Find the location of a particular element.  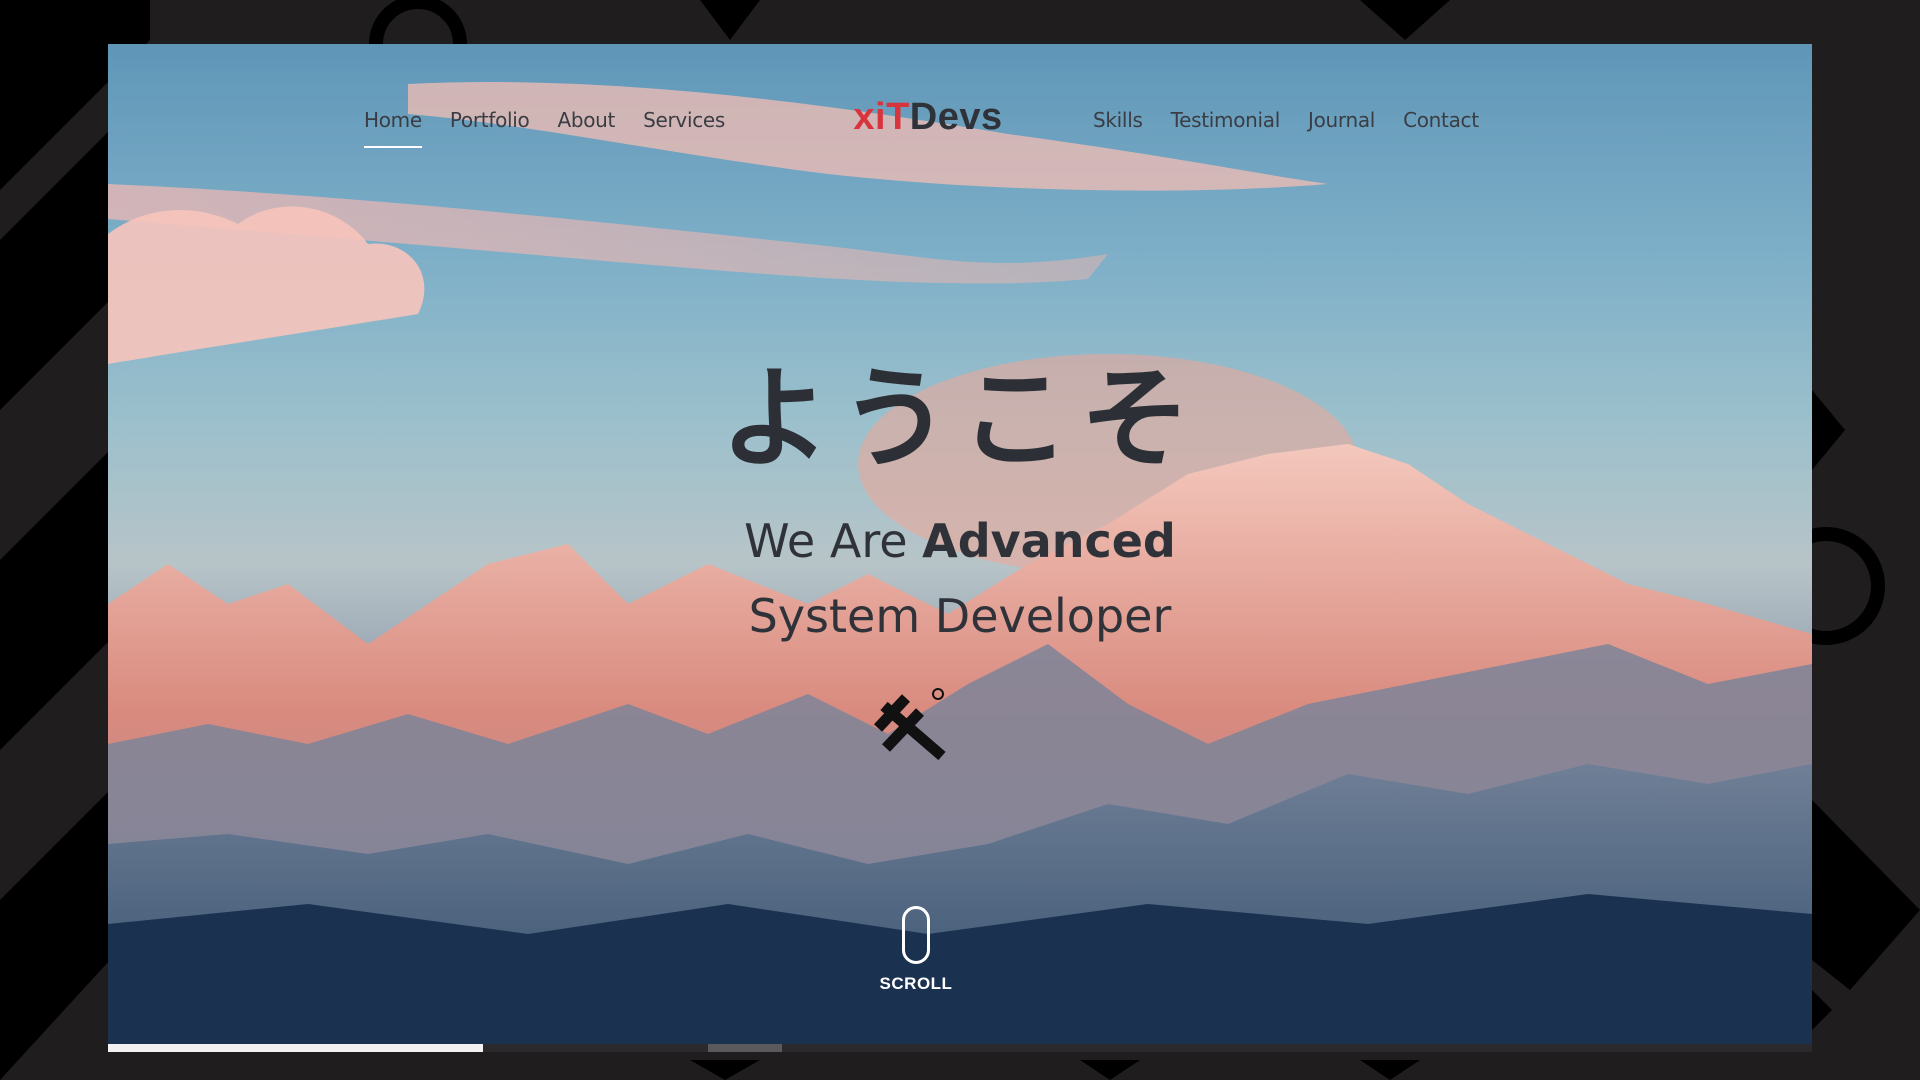

nav-item-contact: Contact is located at coordinates (1441, 120).